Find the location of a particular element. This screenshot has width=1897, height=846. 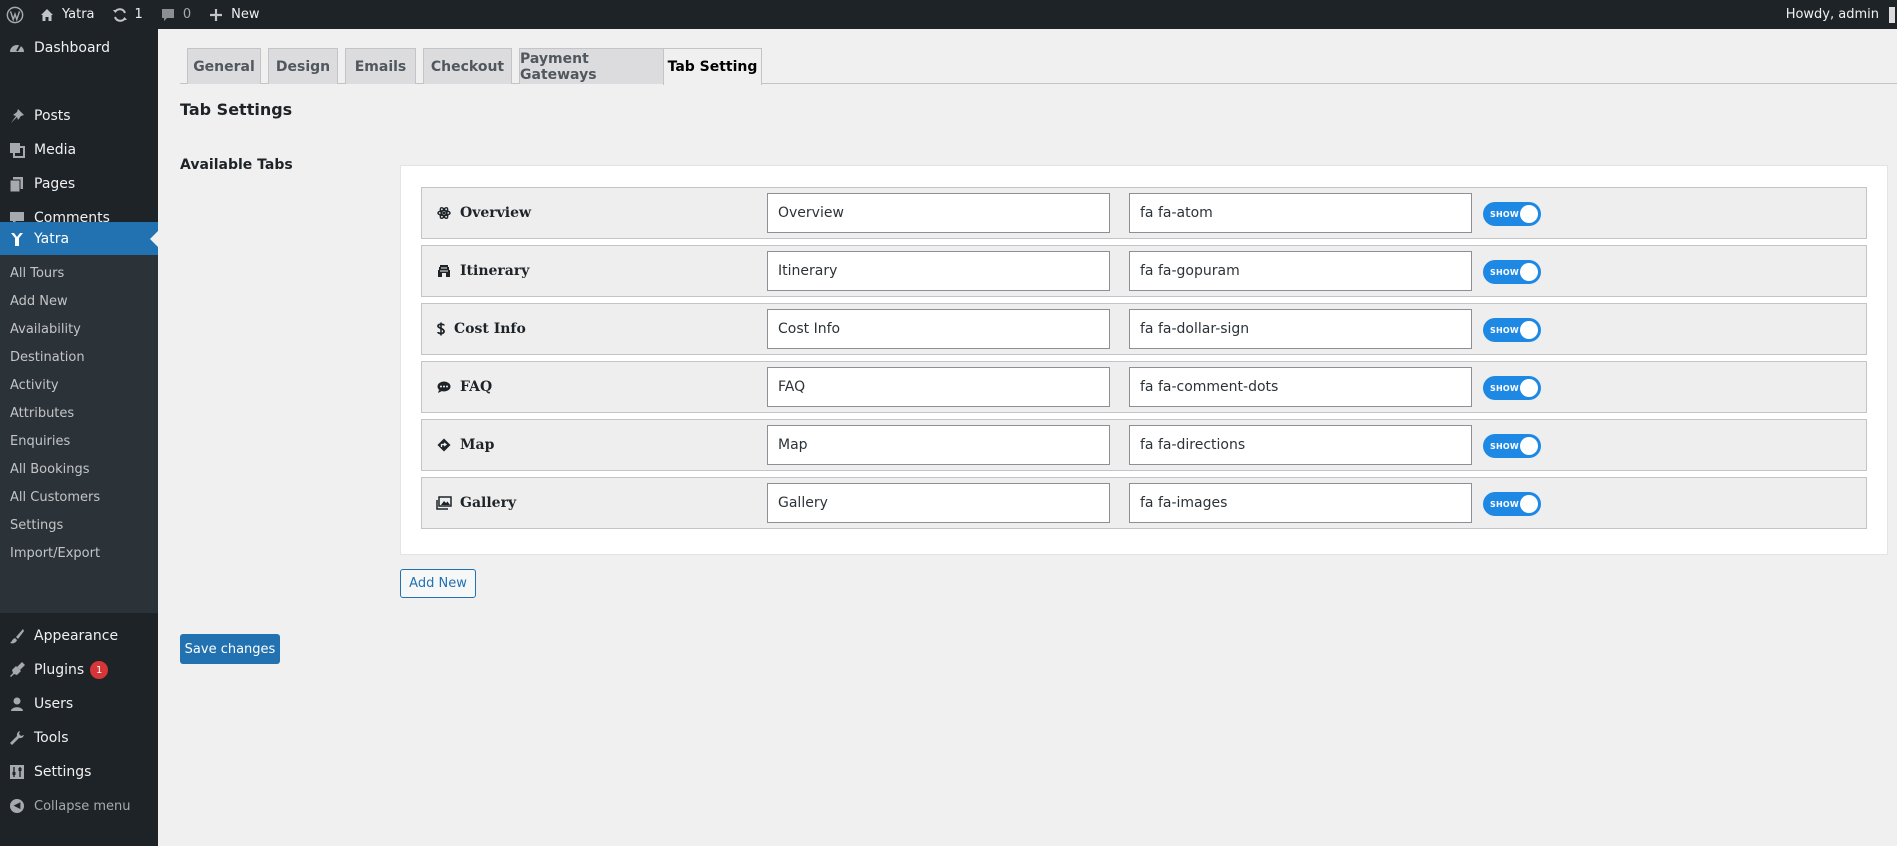

atom-icon is located at coordinates (444, 213).